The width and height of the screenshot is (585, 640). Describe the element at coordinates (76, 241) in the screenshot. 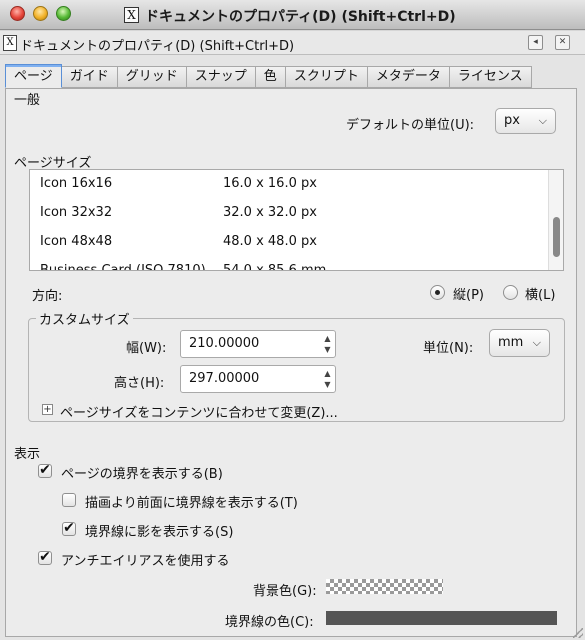

I see `page-size-name: Icon 48x48` at that location.